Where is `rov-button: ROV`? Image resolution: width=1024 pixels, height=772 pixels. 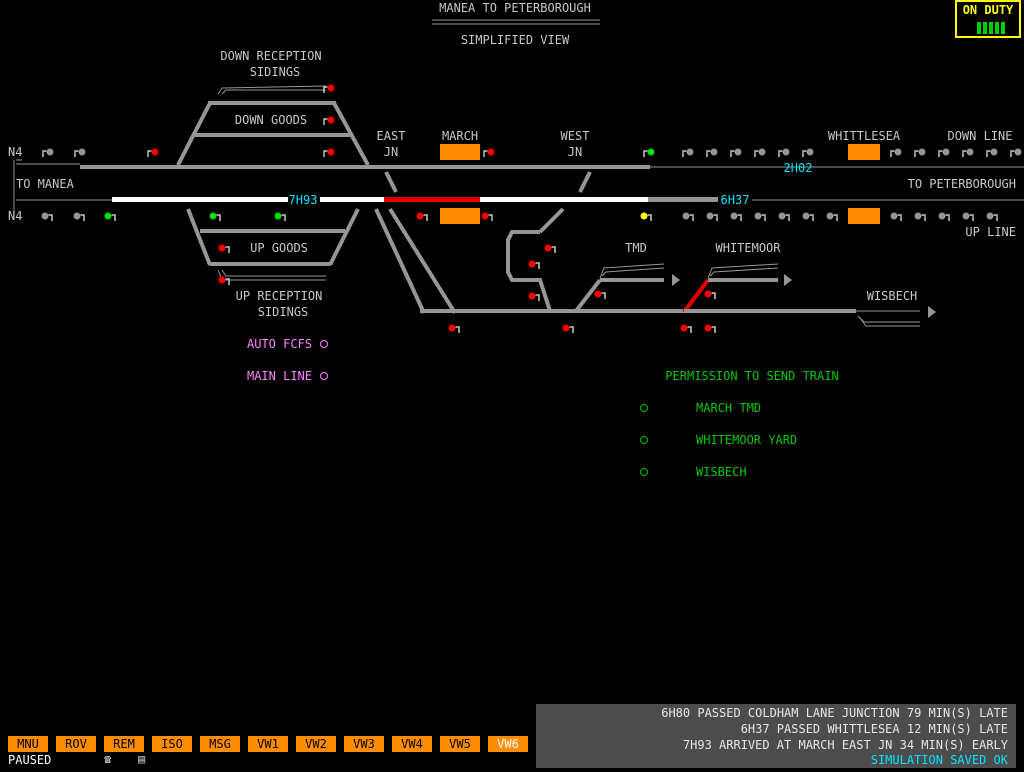
rov-button: ROV is located at coordinates (76, 744).